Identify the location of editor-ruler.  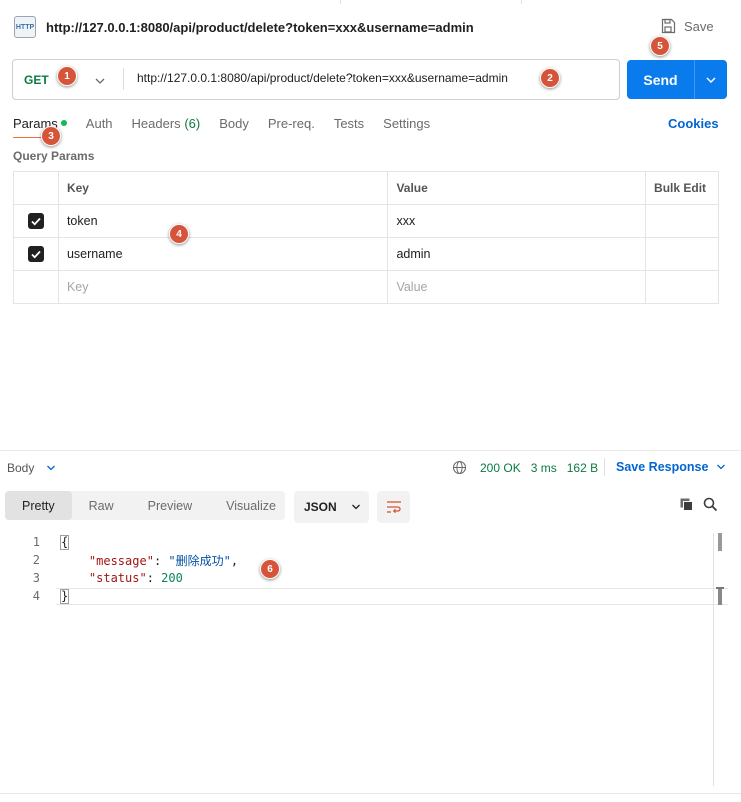
(713, 659).